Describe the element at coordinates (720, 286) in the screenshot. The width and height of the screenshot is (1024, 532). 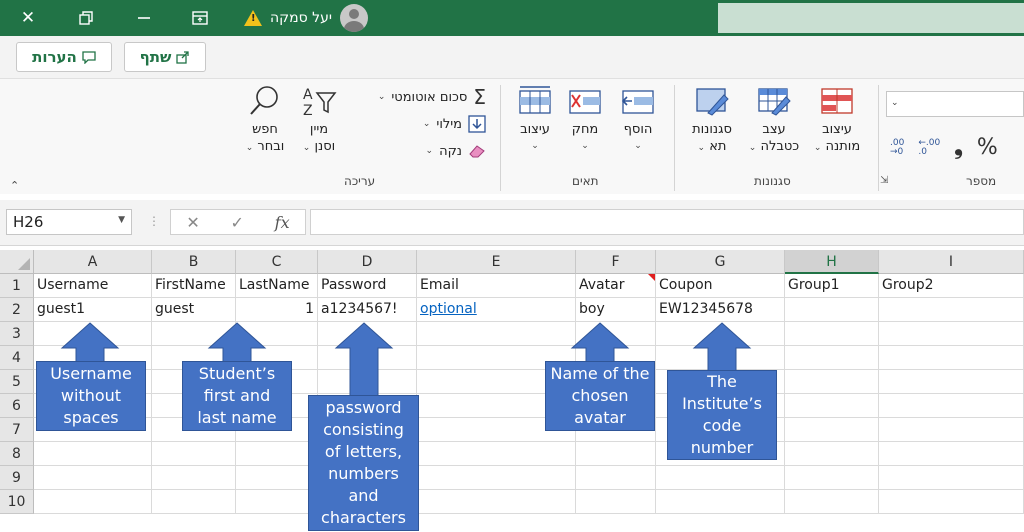
I see `cell-g1: Coupon` at that location.